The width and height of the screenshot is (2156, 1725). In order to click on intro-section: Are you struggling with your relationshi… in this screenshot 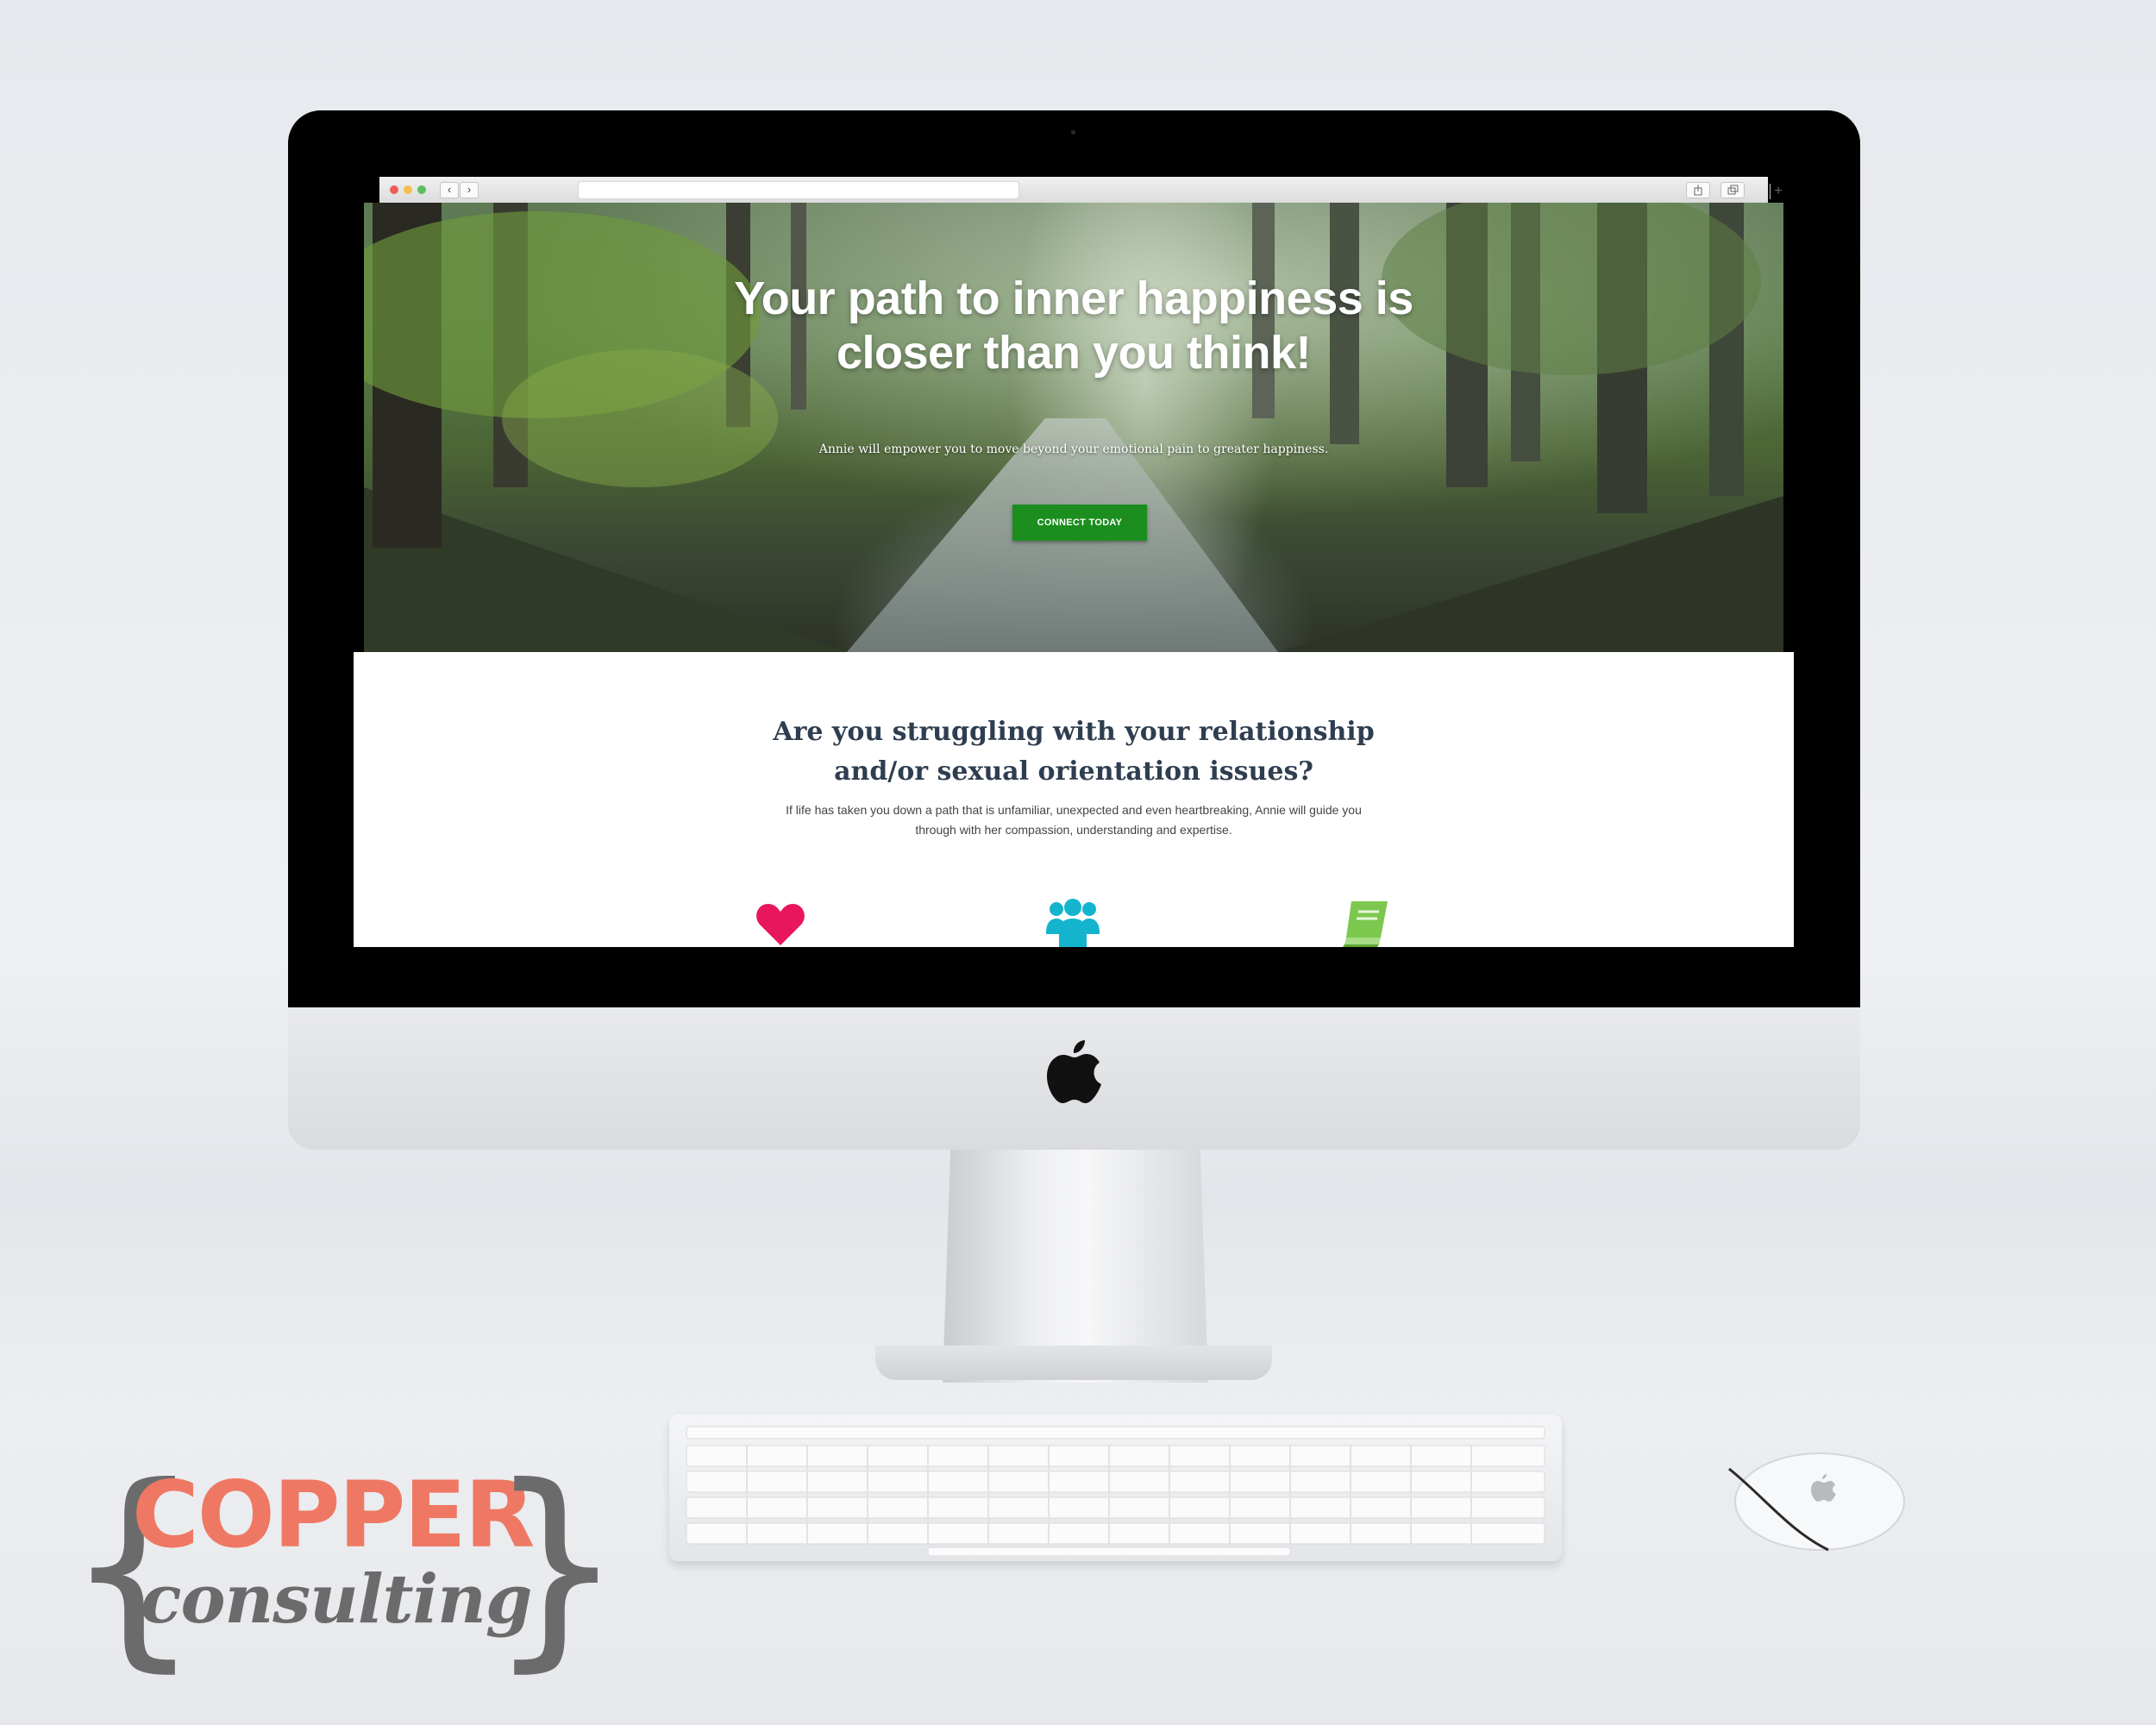, I will do `click(1074, 800)`.